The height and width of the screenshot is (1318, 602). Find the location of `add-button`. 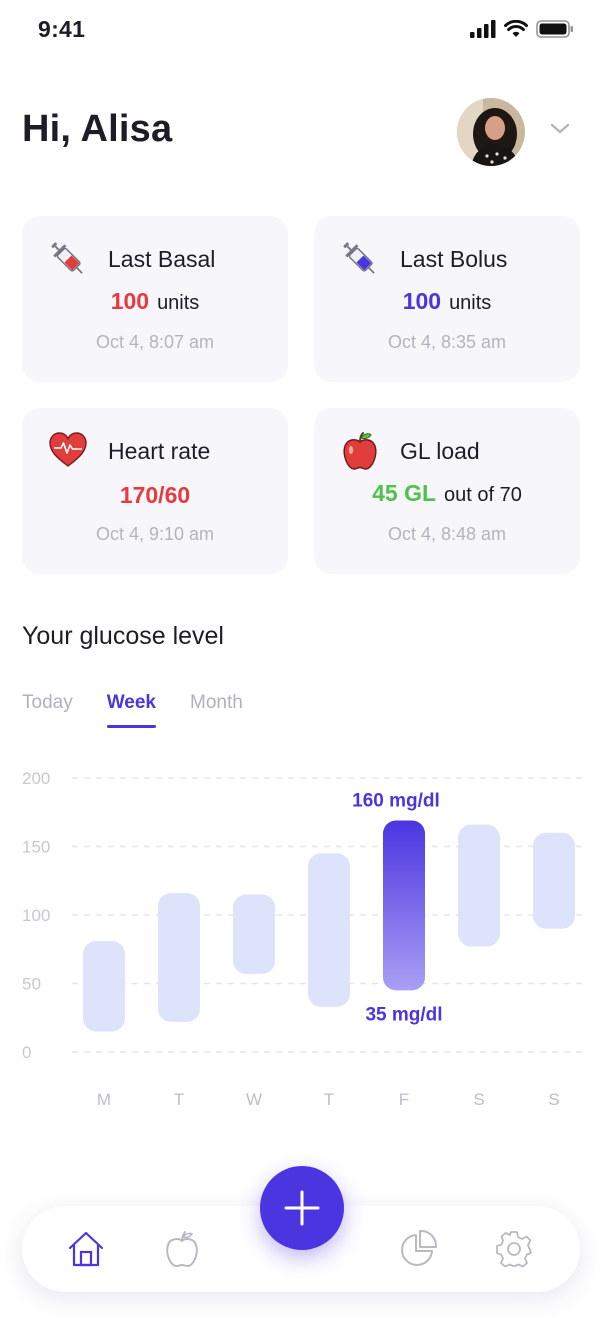

add-button is located at coordinates (302, 1208).